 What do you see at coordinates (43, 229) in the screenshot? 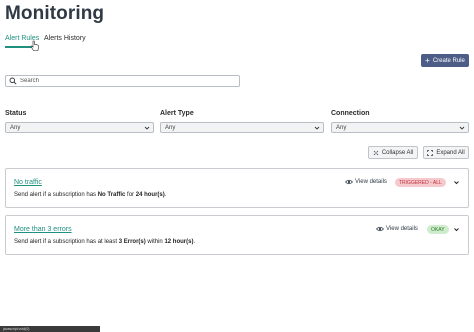
I see `rule-name-link: More than 3 errors` at bounding box center [43, 229].